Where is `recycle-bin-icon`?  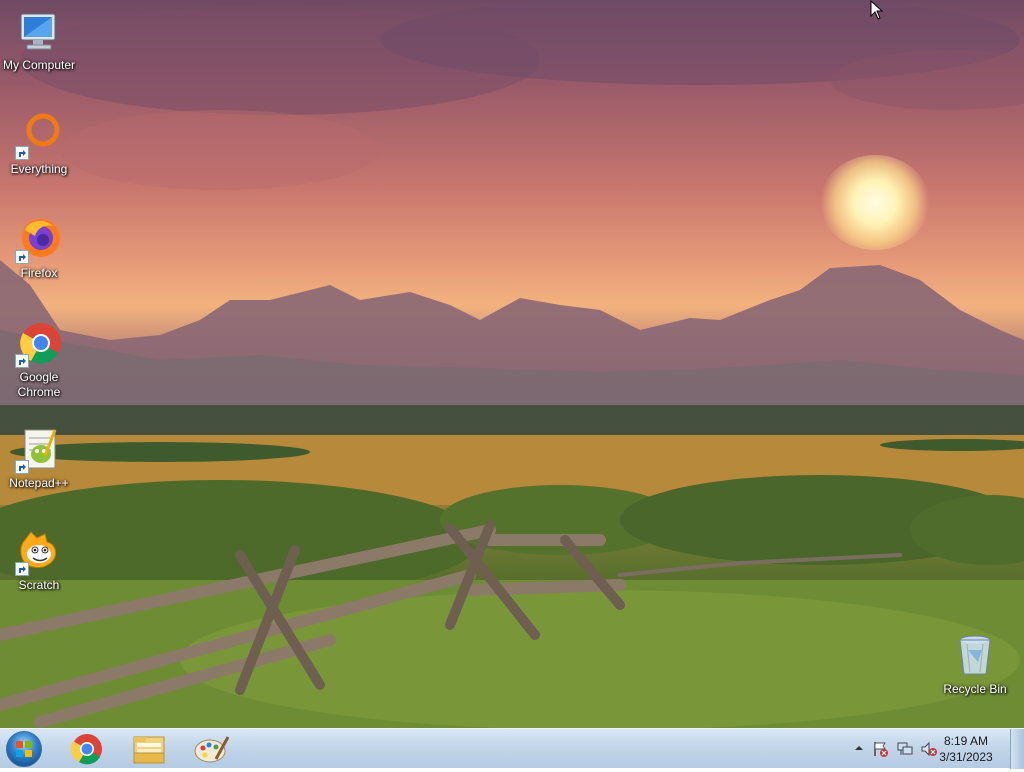
recycle-bin-icon is located at coordinates (975, 656).